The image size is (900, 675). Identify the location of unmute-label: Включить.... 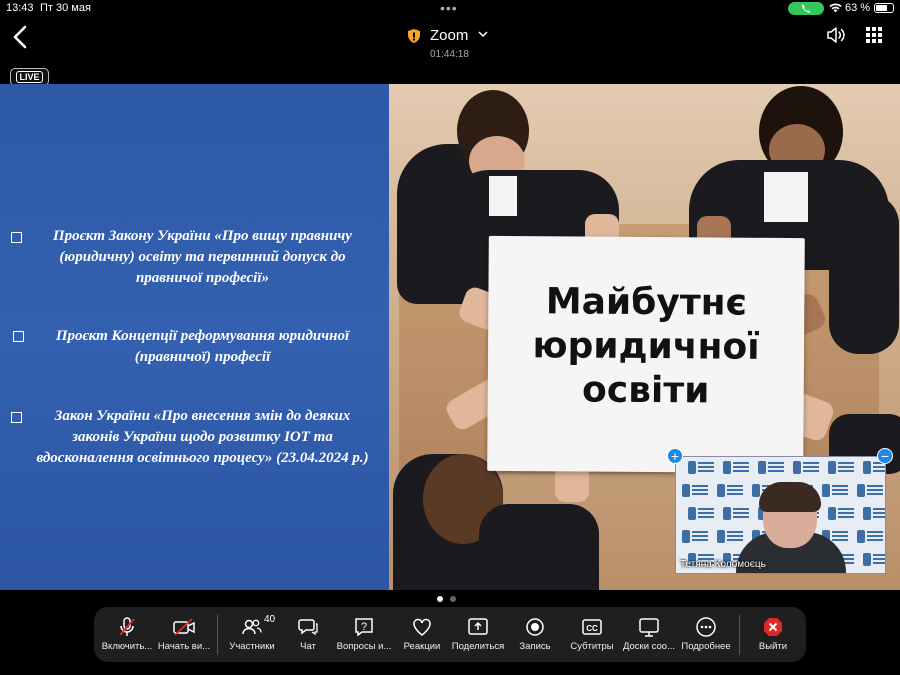
(127, 646).